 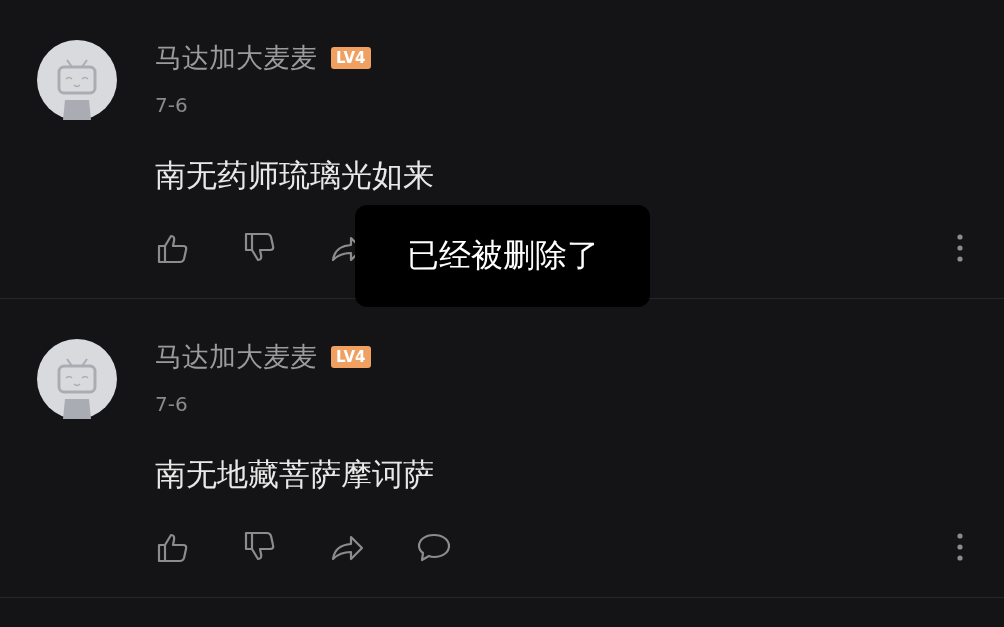 I want to click on comment-text: 南无药师琉璃光如来, so click(x=295, y=175).